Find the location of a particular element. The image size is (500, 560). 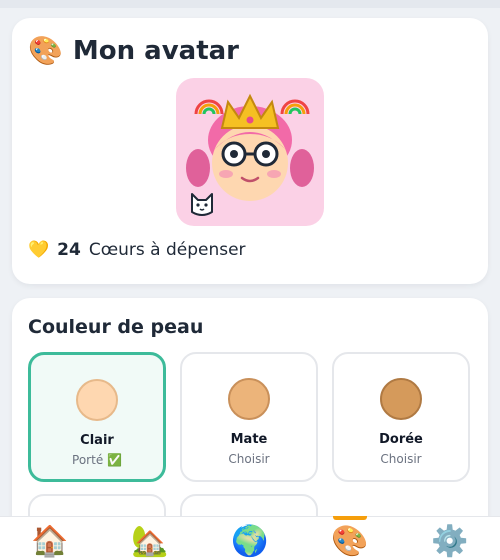

skin-option-doree: Dorée Choisir is located at coordinates (401, 417).